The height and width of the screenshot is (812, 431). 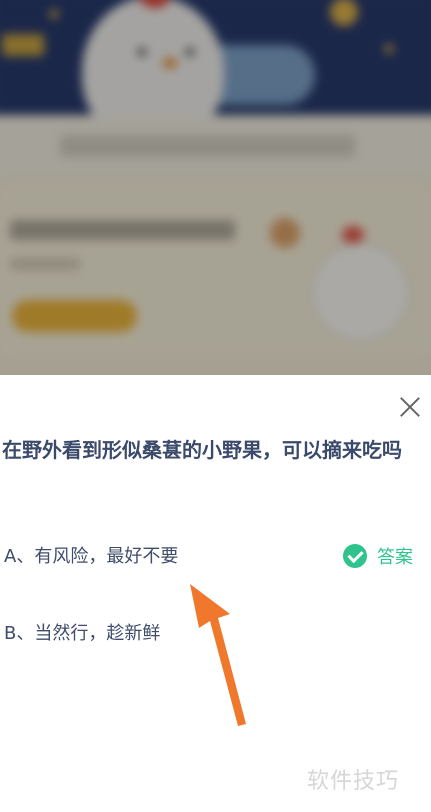 I want to click on answer-badge: 答案, so click(x=378, y=556).